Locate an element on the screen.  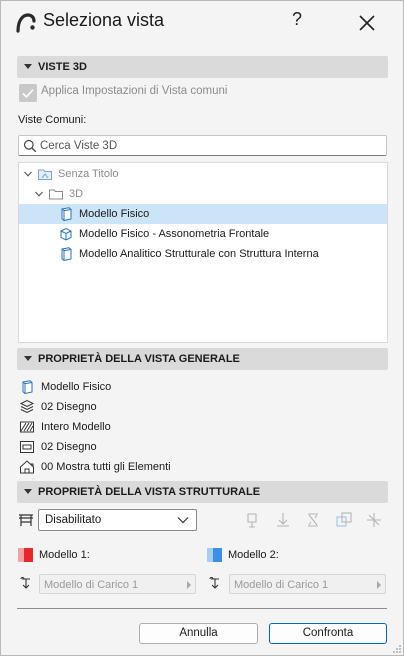
model-1-load-value: Modello di Carico 1 is located at coordinates (91, 585).